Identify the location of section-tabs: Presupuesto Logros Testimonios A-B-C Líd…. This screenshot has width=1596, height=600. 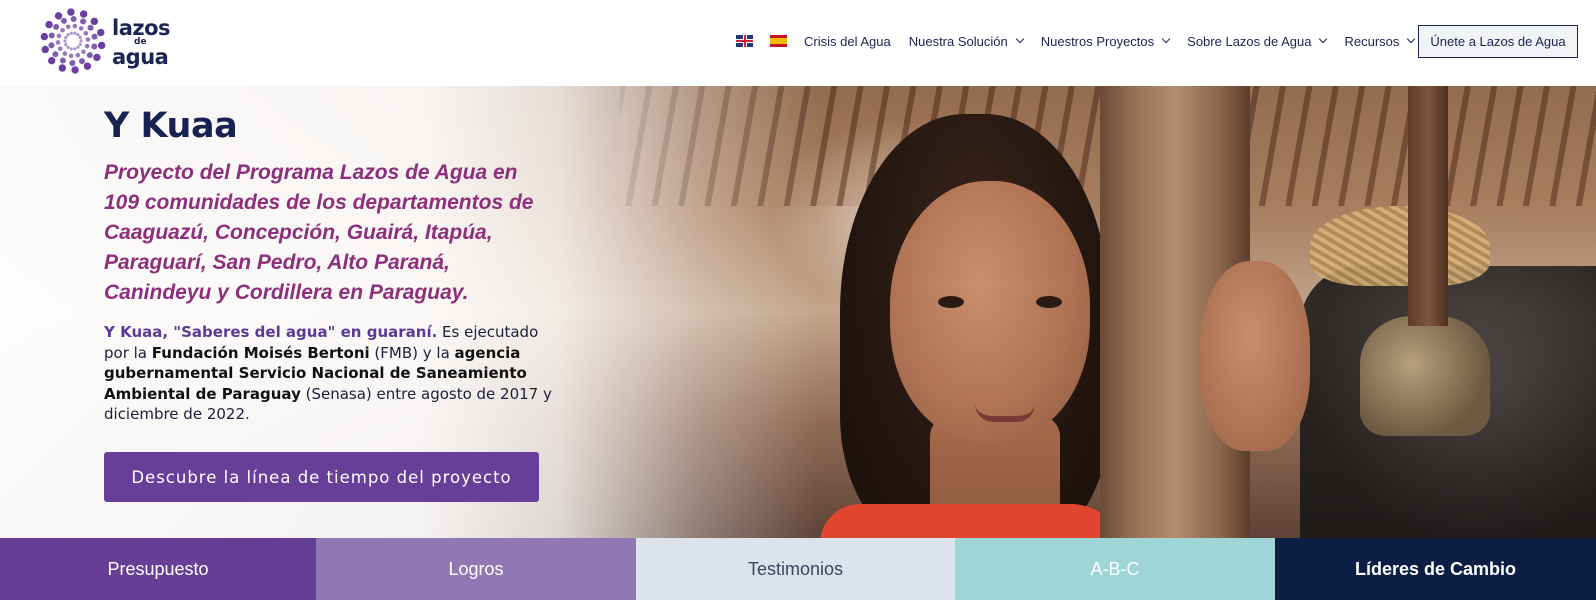
(798, 569).